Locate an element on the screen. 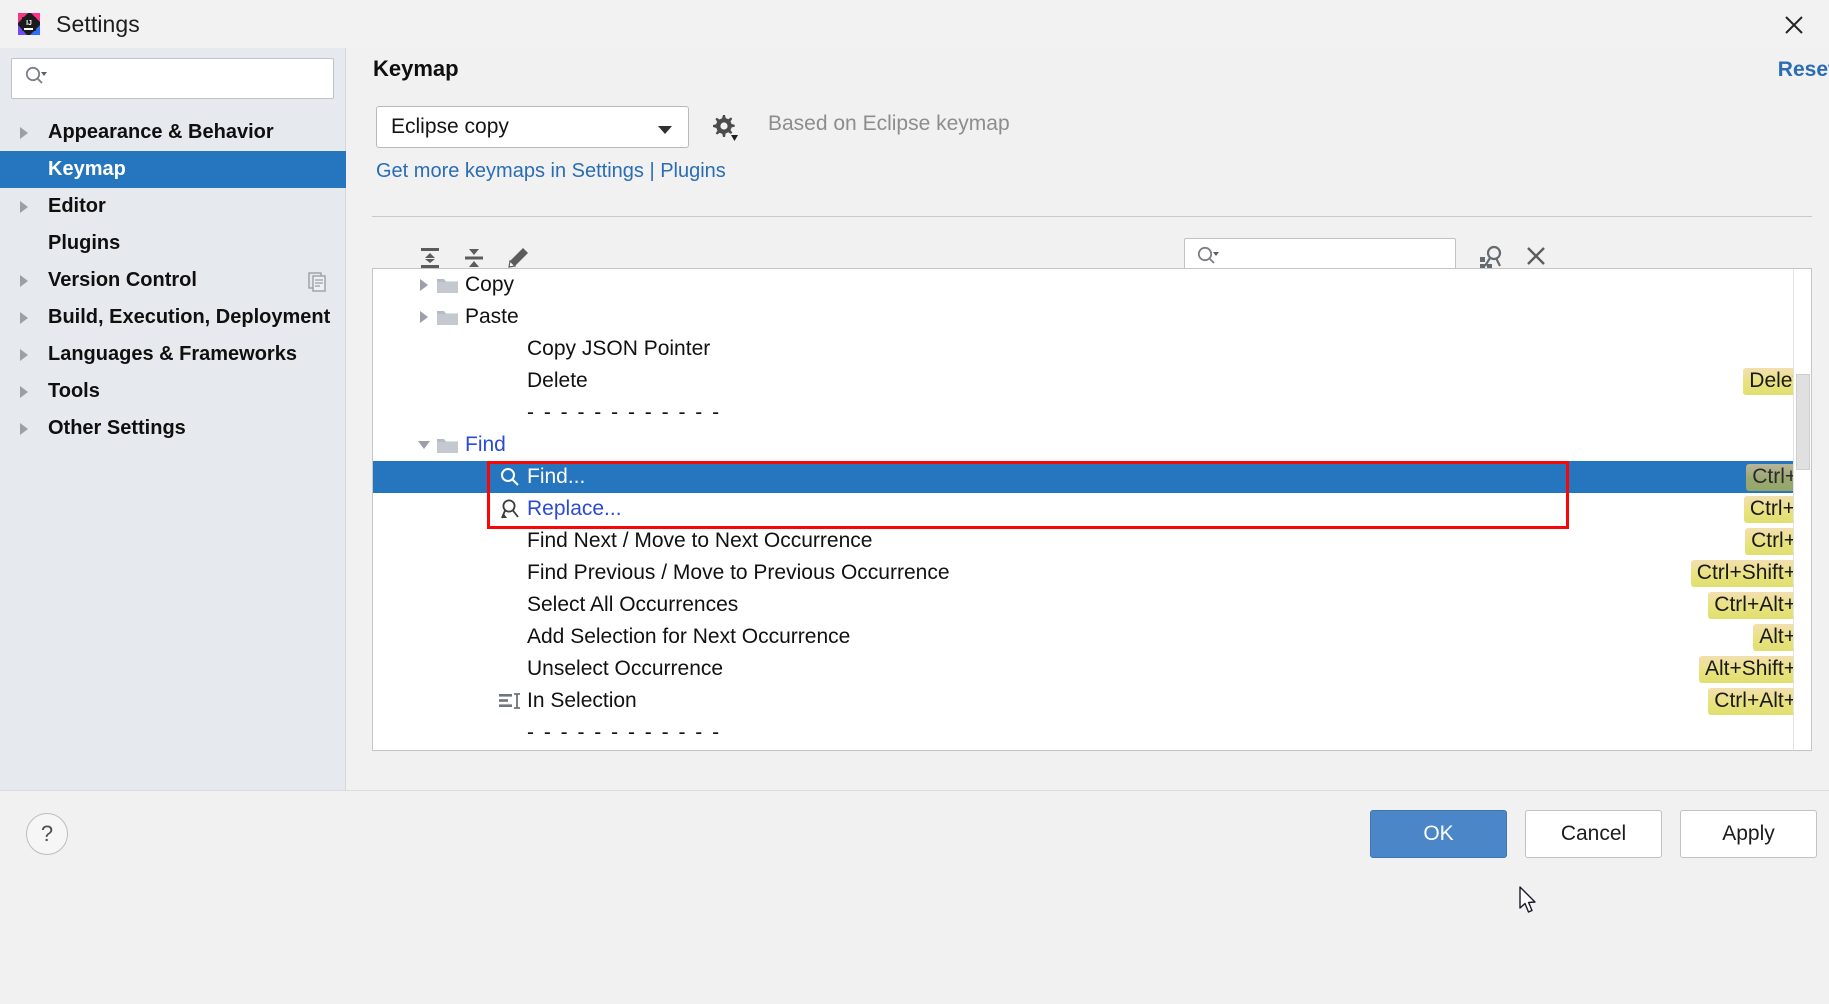  sidebar-item-version-control: Version Control is located at coordinates (173, 280).